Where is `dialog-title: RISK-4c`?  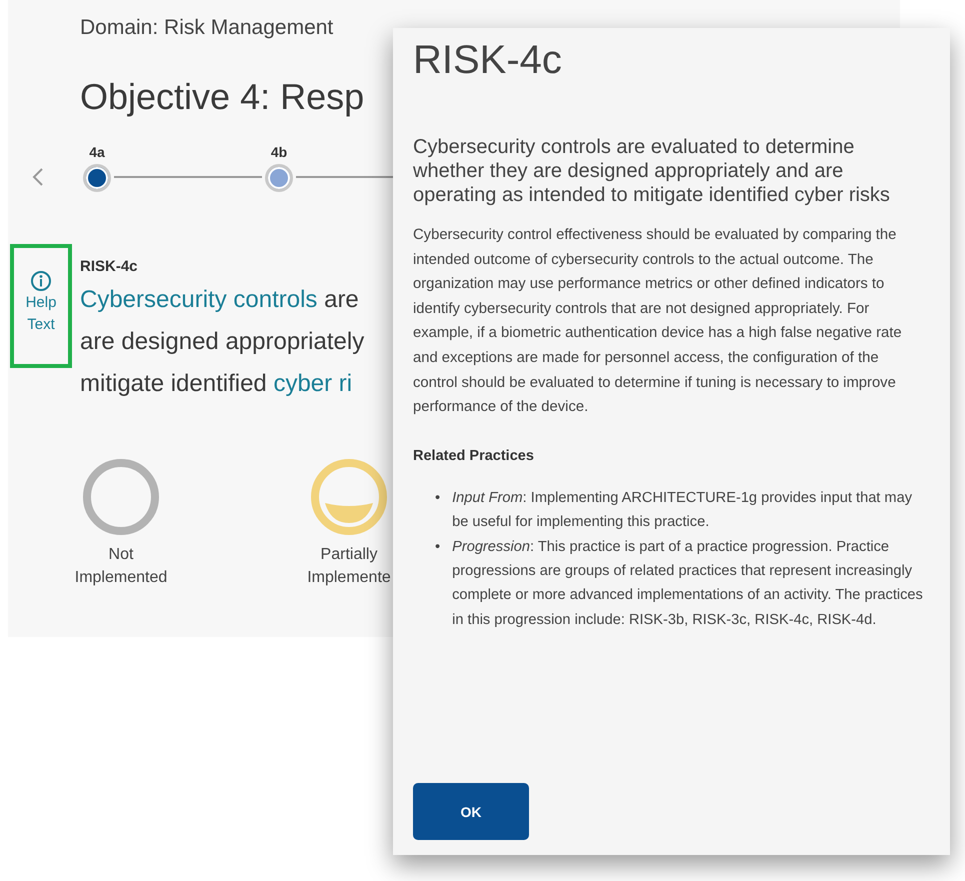
dialog-title: RISK-4c is located at coordinates (488, 60).